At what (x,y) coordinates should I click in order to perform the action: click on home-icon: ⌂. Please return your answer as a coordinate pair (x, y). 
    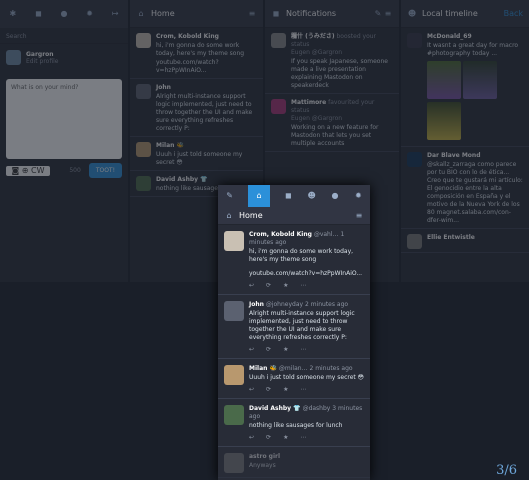
    Looking at the image, I should click on (258, 196).